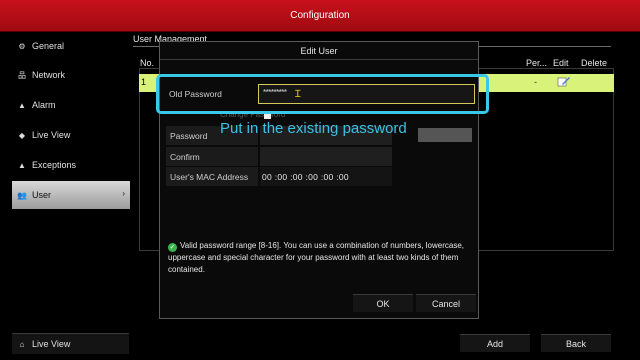 The image size is (640, 360). What do you see at coordinates (495, 343) in the screenshot?
I see `add-button: Add` at bounding box center [495, 343].